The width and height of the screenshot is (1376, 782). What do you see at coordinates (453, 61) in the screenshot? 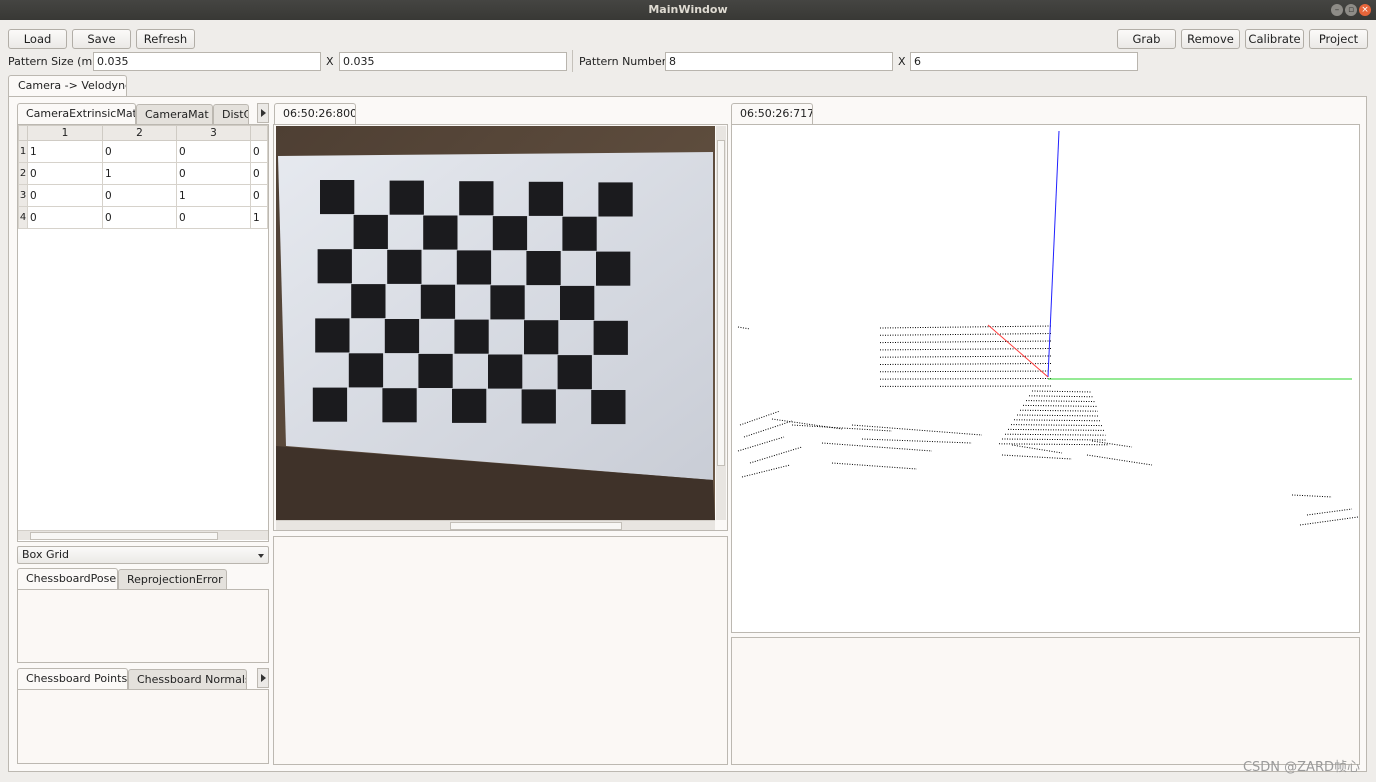
I see `pattern-size-y-input: 0.035` at bounding box center [453, 61].